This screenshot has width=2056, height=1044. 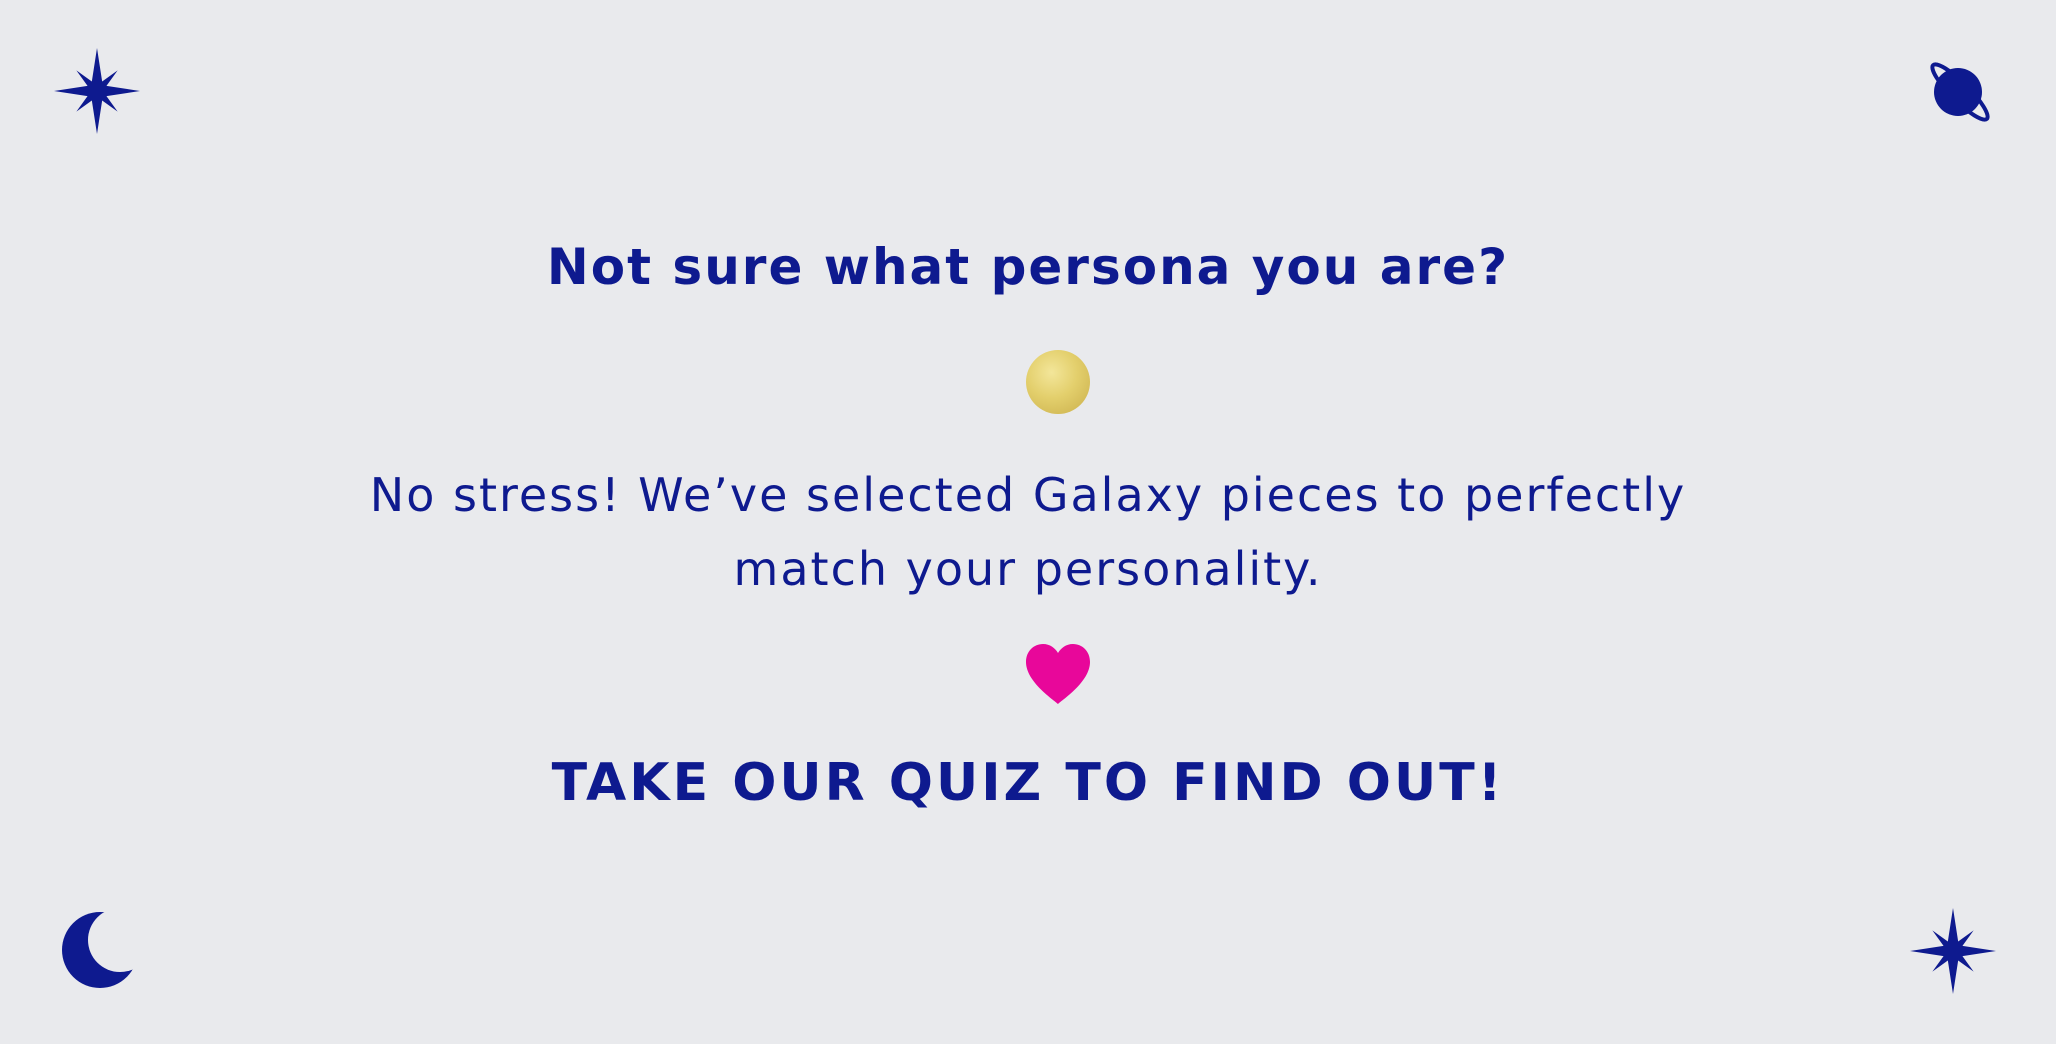 What do you see at coordinates (1028, 783) in the screenshot?
I see `take-quiz-link: TAKE OUR QUIZ TO FIND OUT!` at bounding box center [1028, 783].